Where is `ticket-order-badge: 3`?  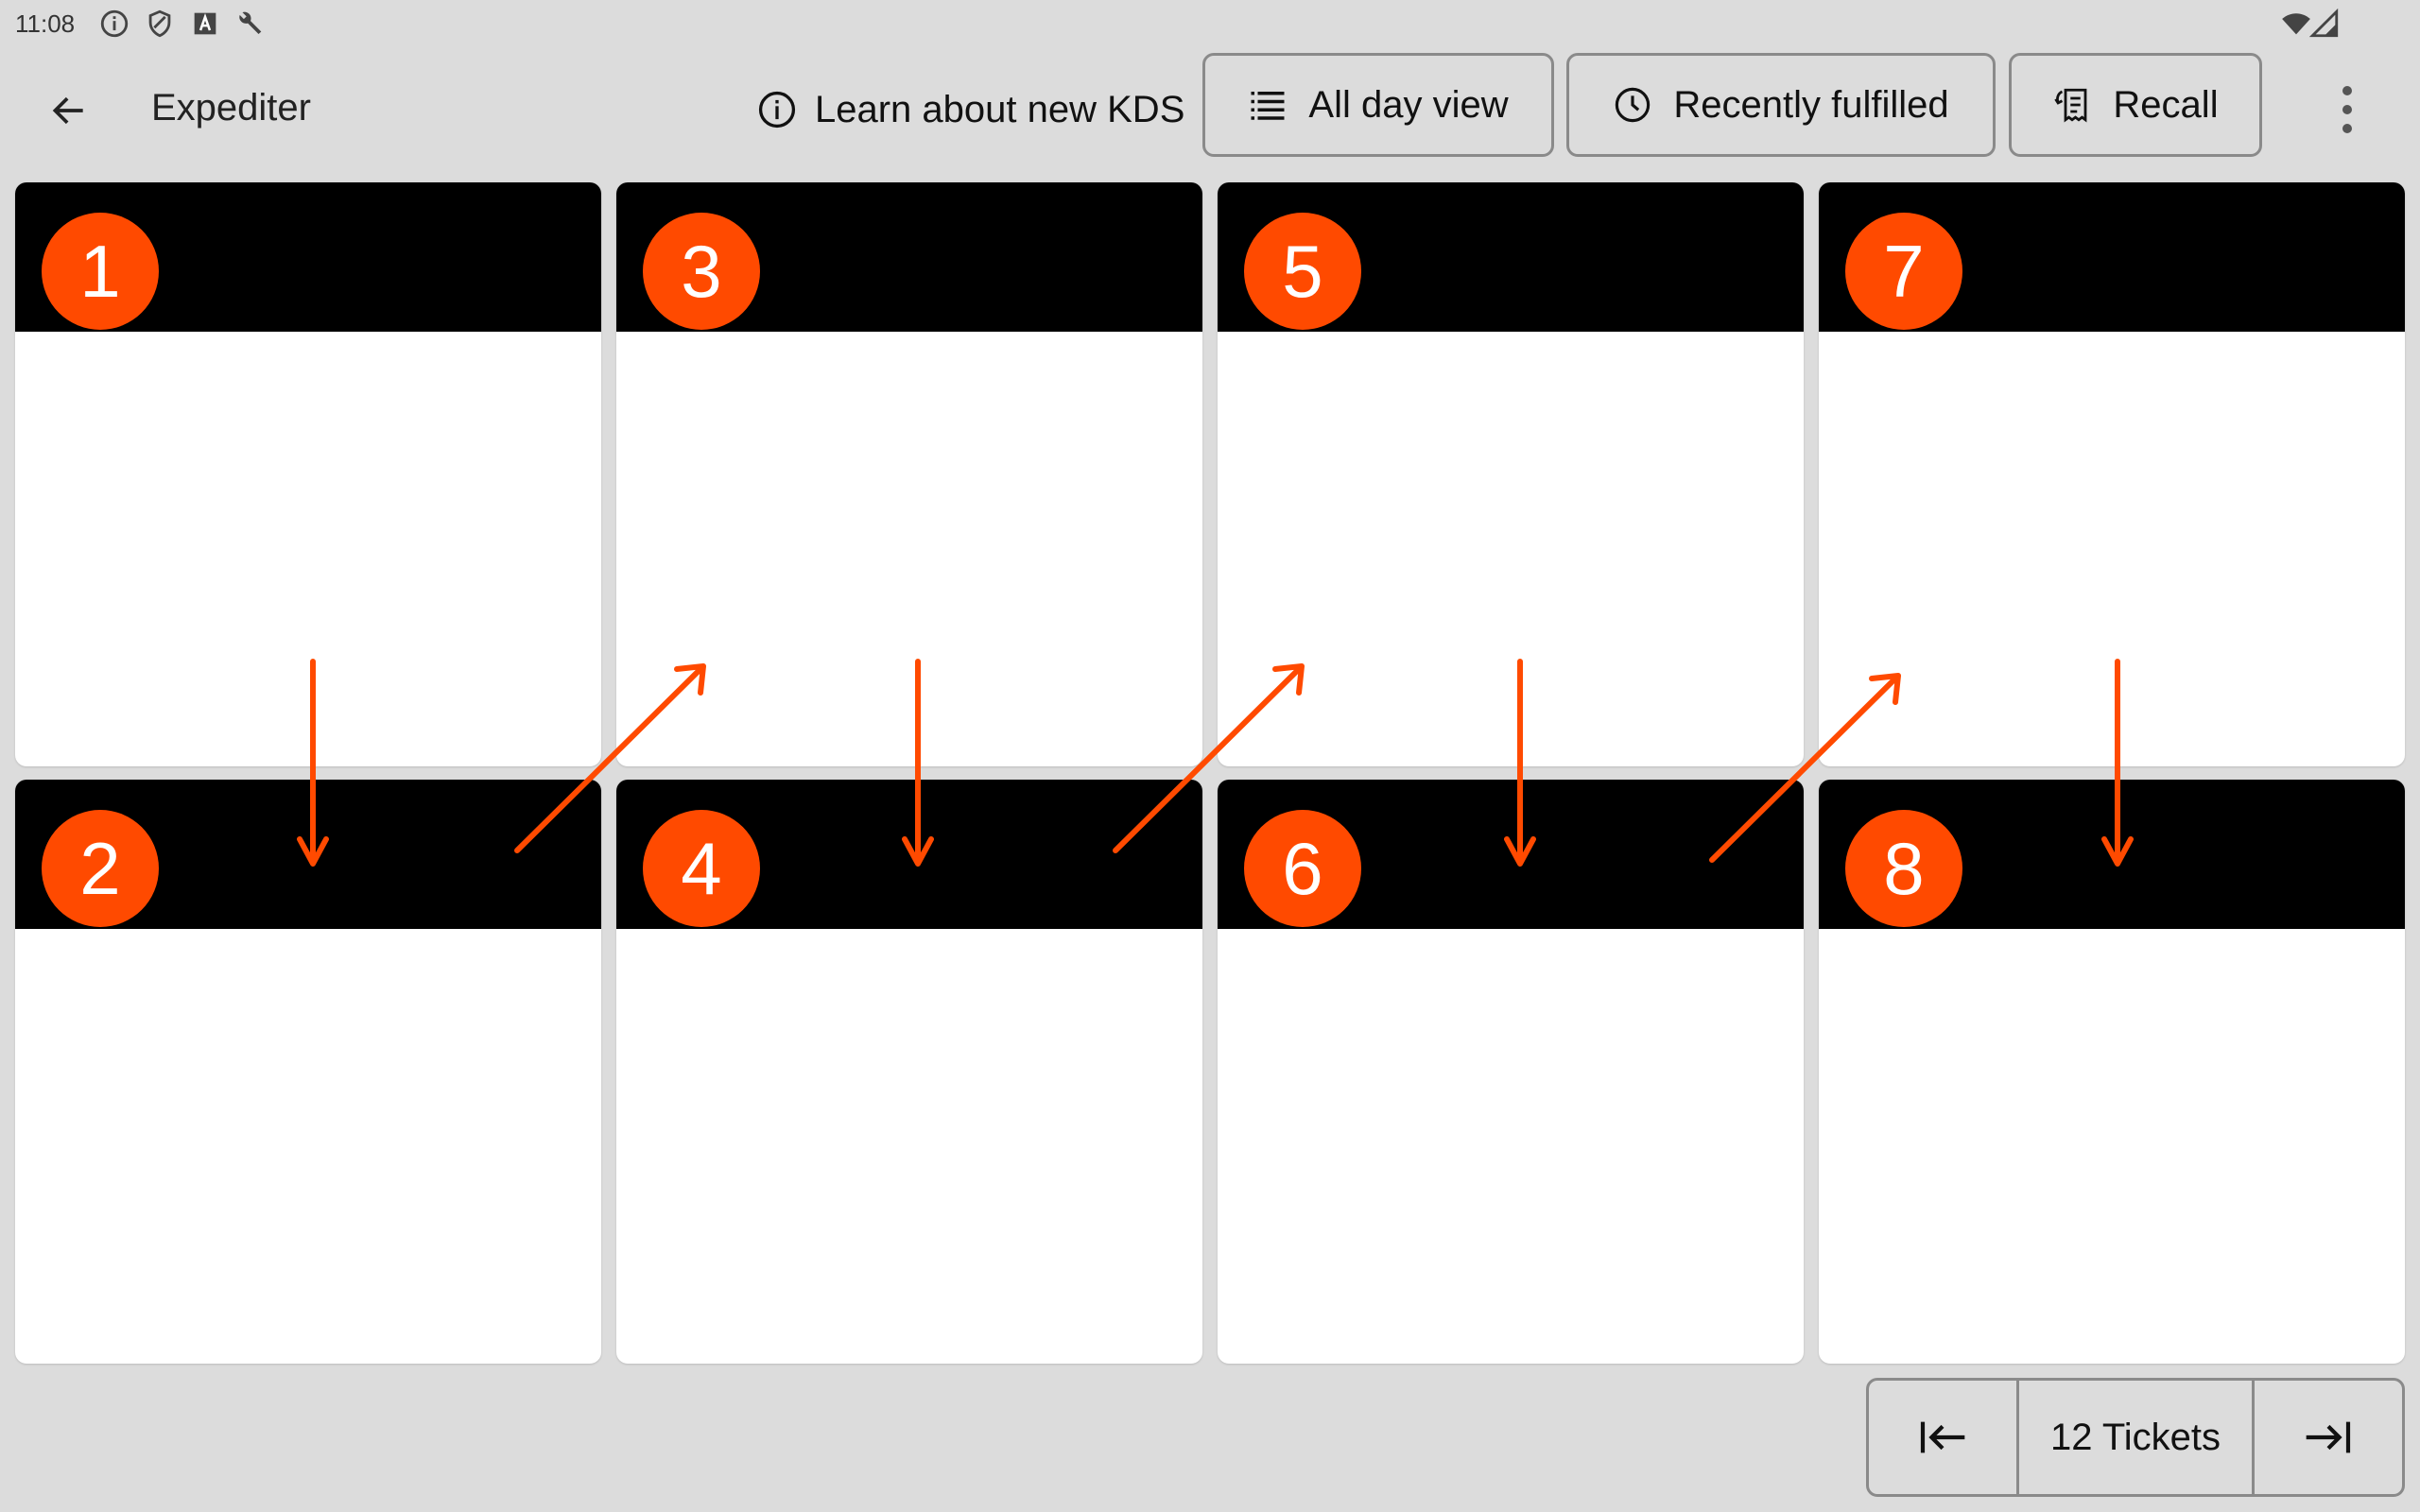
ticket-order-badge: 3 is located at coordinates (701, 271).